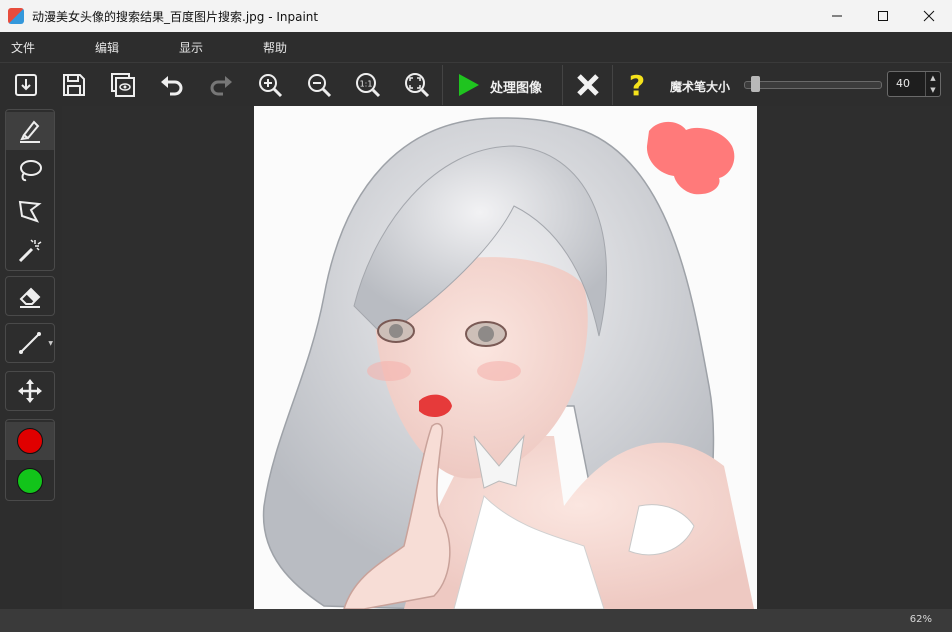 This screenshot has width=952, height=632. I want to click on eraser-group, so click(30, 296).